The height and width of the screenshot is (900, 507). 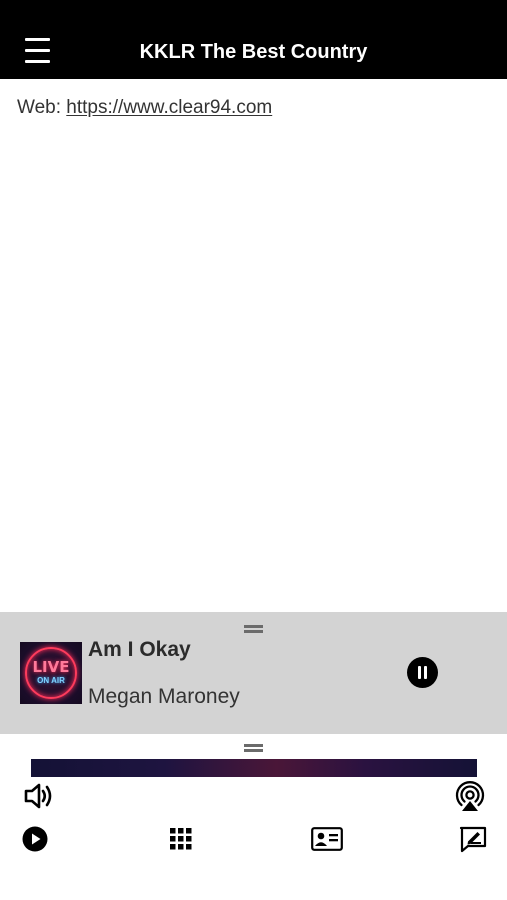 I want to click on now-playing-panel: LIVE ON AIR Am I Okay Megan Maroney, so click(x=253, y=673).